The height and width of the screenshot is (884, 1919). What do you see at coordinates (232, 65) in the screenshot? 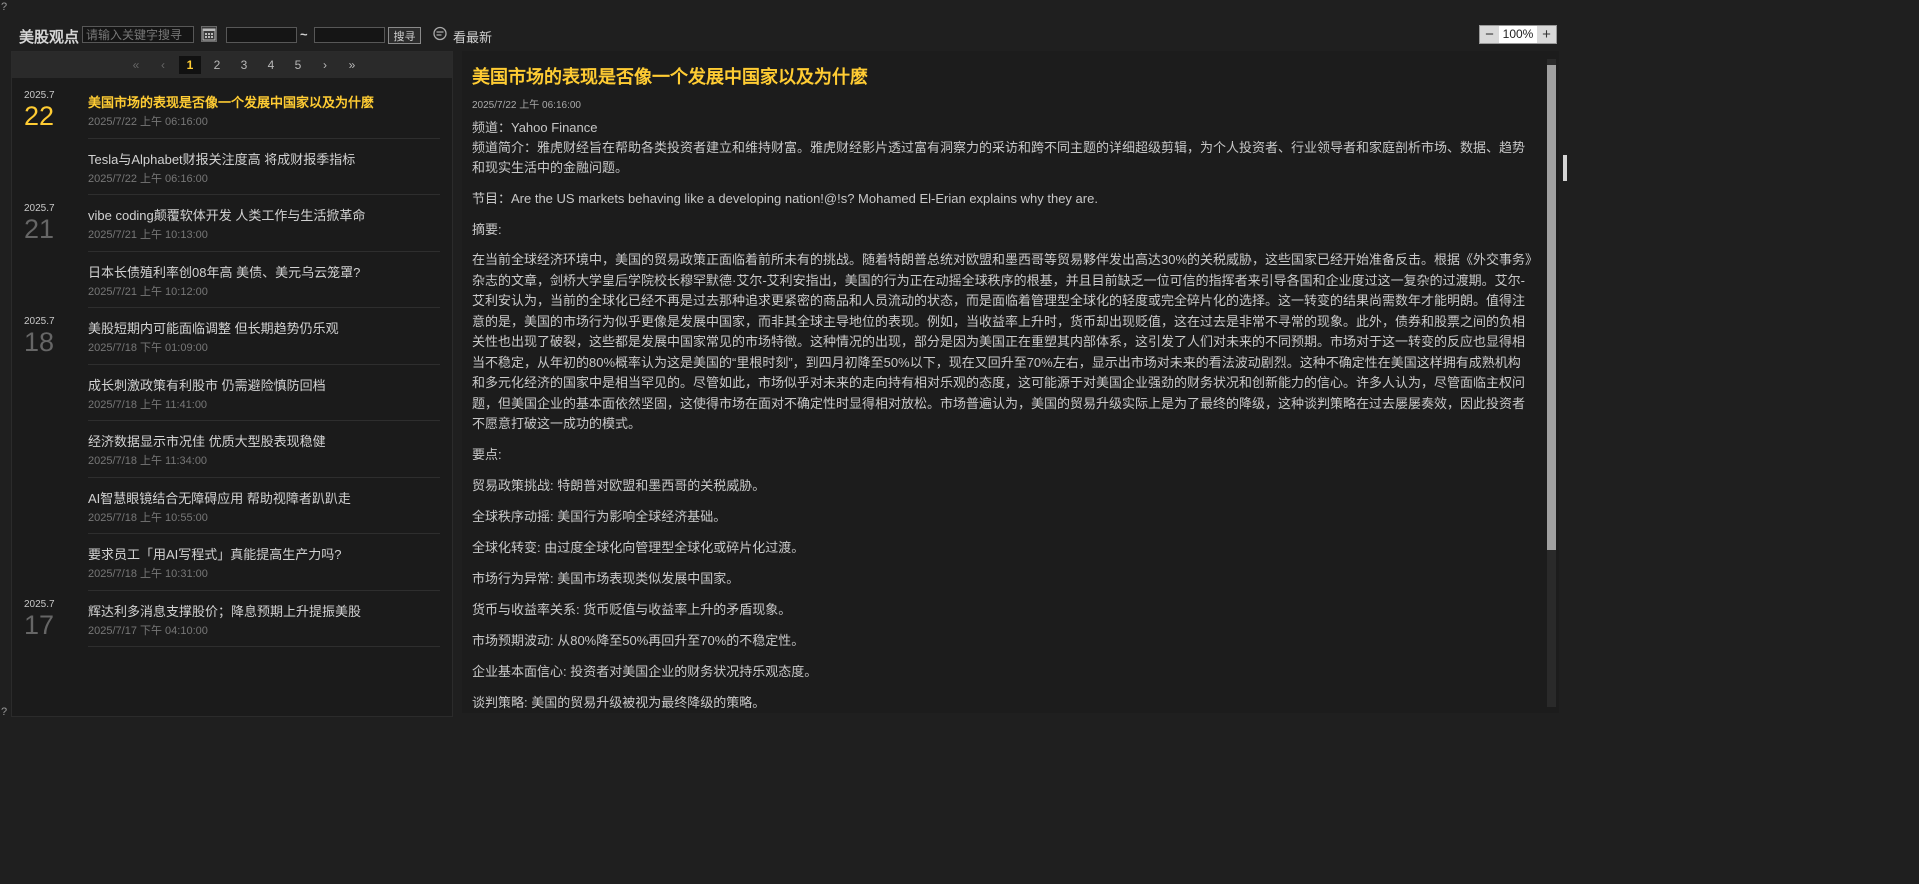
I see `pagination: « ‹ 1 2 3 4 5 › »` at bounding box center [232, 65].